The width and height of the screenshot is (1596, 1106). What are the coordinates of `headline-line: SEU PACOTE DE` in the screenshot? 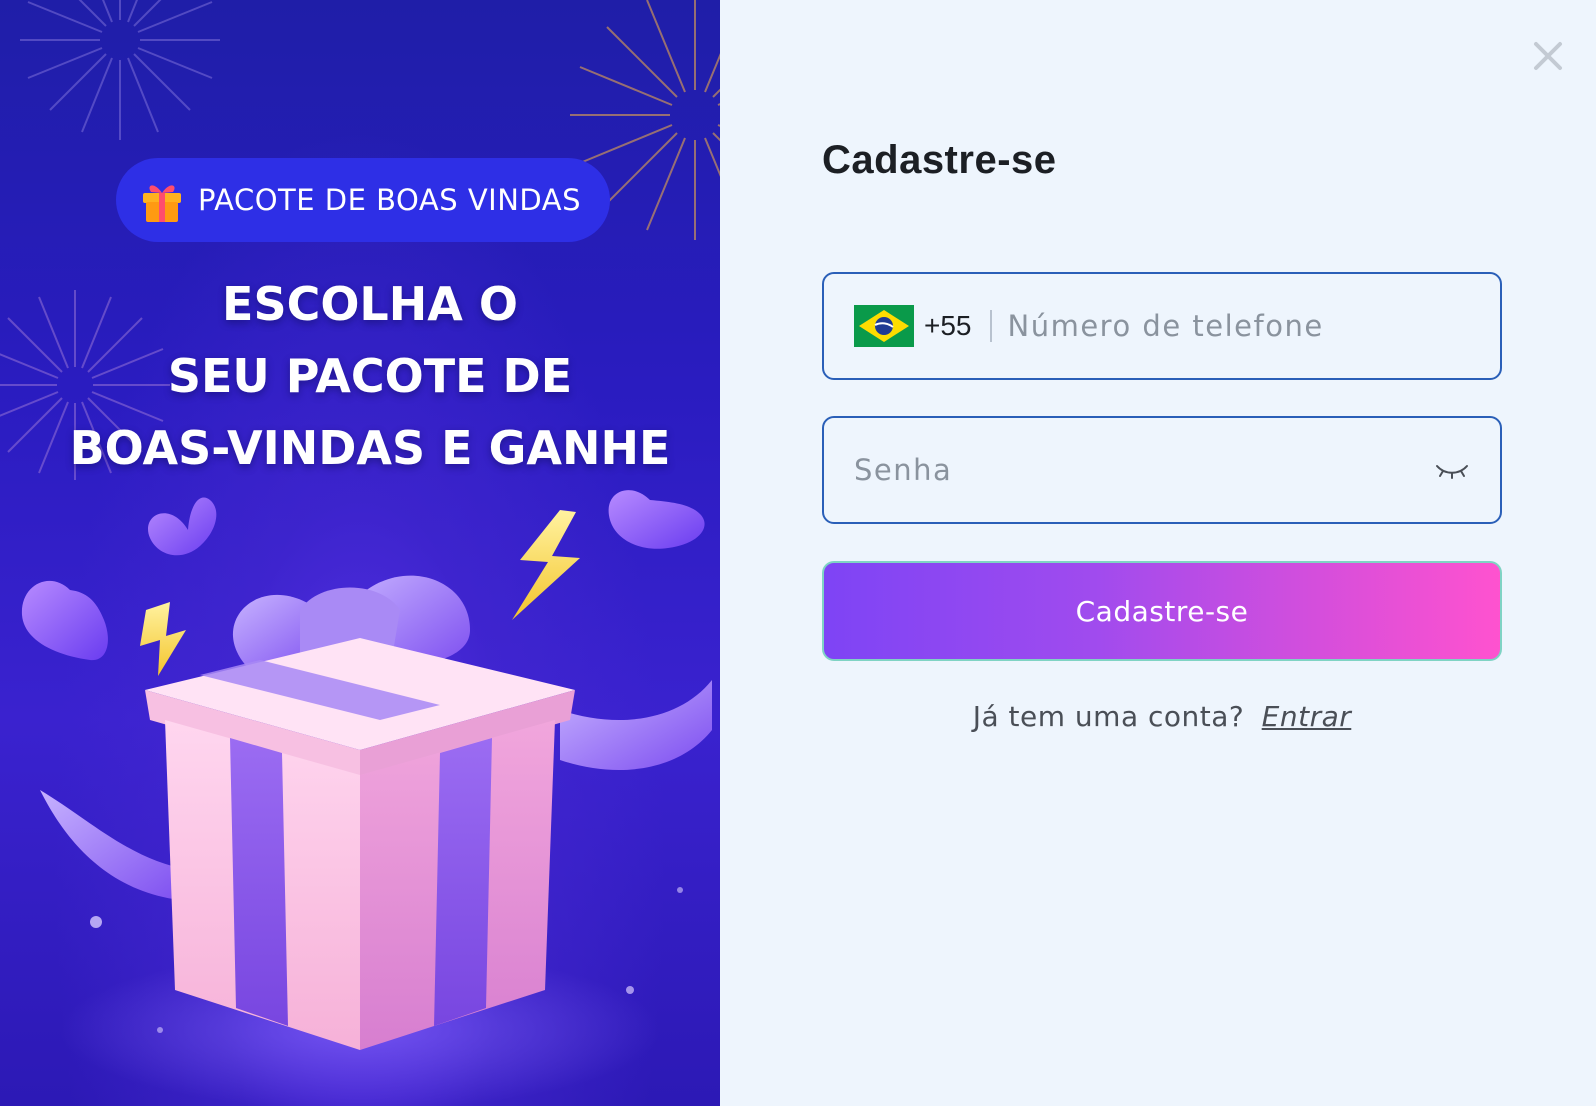 It's located at (370, 376).